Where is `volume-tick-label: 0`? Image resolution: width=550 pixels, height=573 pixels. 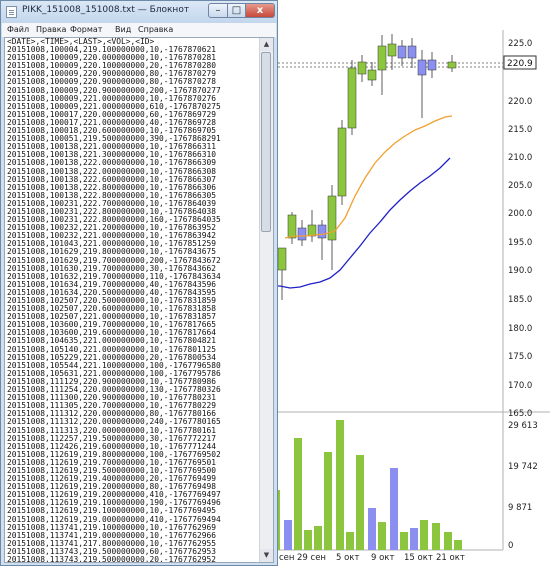
volume-tick-label: 0 is located at coordinates (510, 546).